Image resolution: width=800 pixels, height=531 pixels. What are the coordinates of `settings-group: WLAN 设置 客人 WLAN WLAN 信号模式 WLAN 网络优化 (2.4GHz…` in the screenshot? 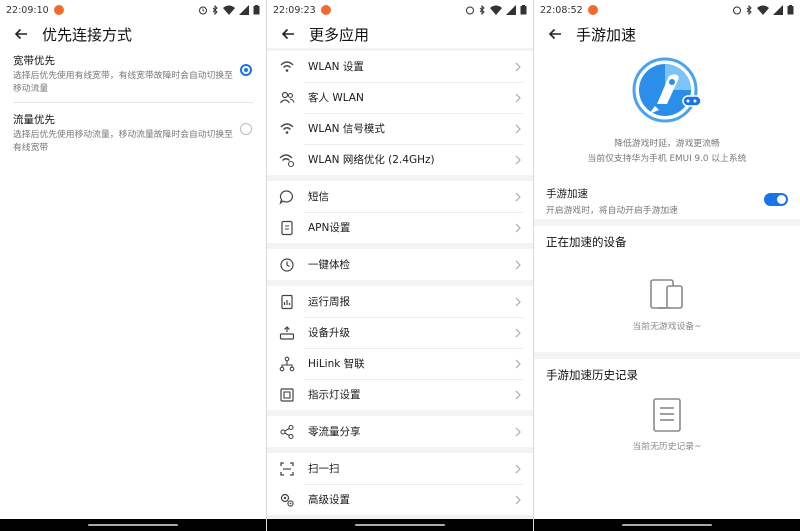 It's located at (400, 113).